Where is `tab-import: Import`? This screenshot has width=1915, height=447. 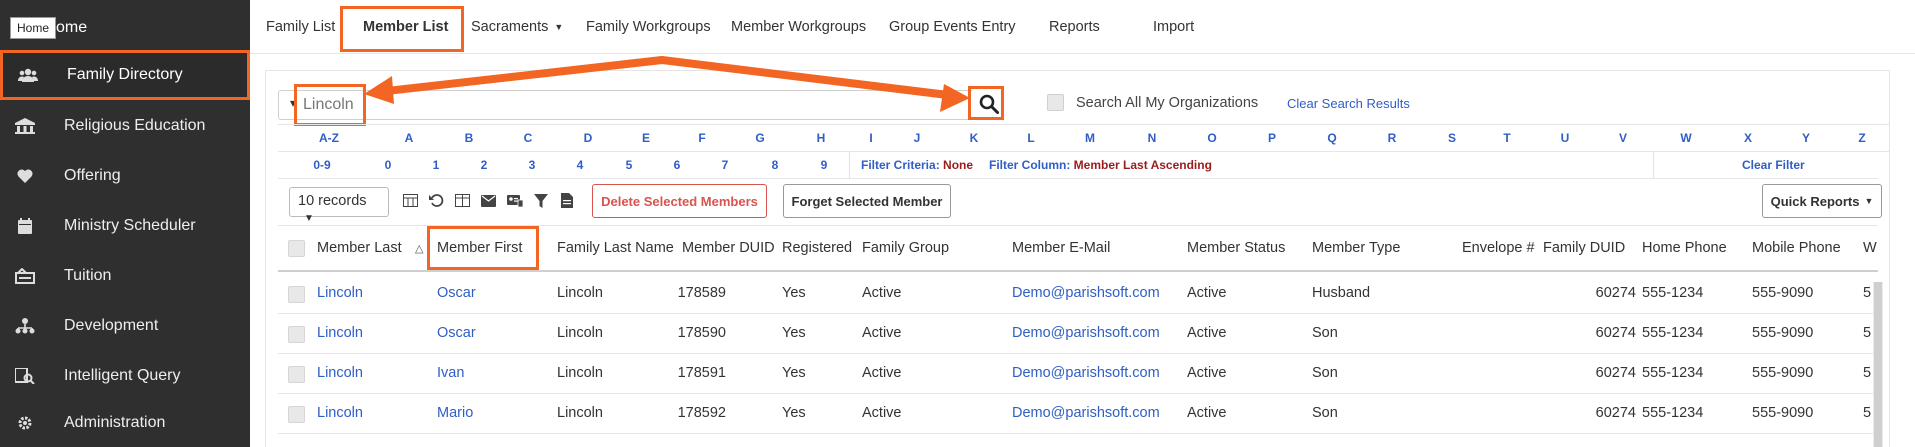 tab-import: Import is located at coordinates (1173, 27).